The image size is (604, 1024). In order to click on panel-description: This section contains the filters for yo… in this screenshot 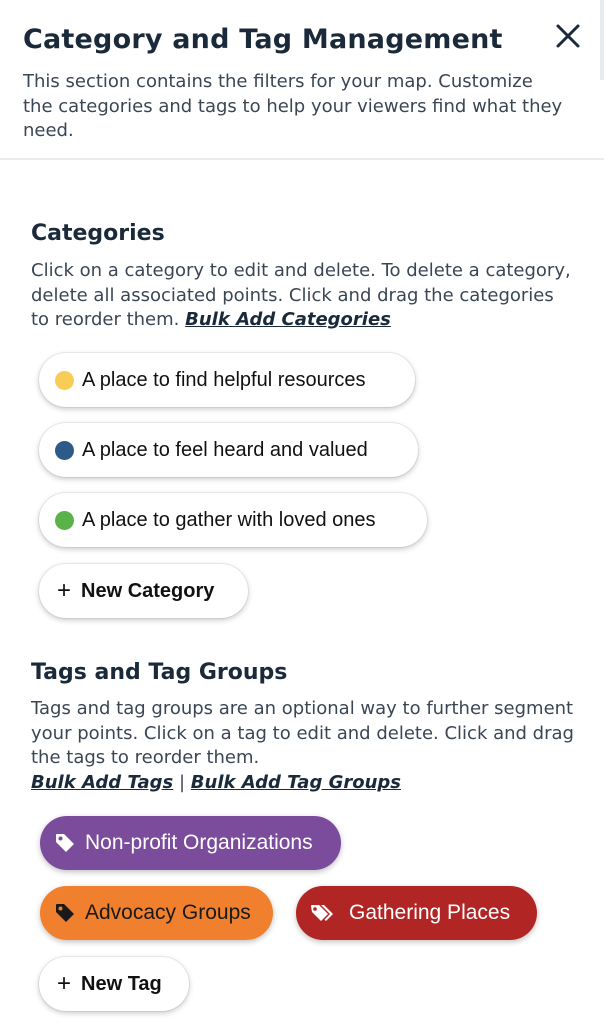, I will do `click(293, 106)`.